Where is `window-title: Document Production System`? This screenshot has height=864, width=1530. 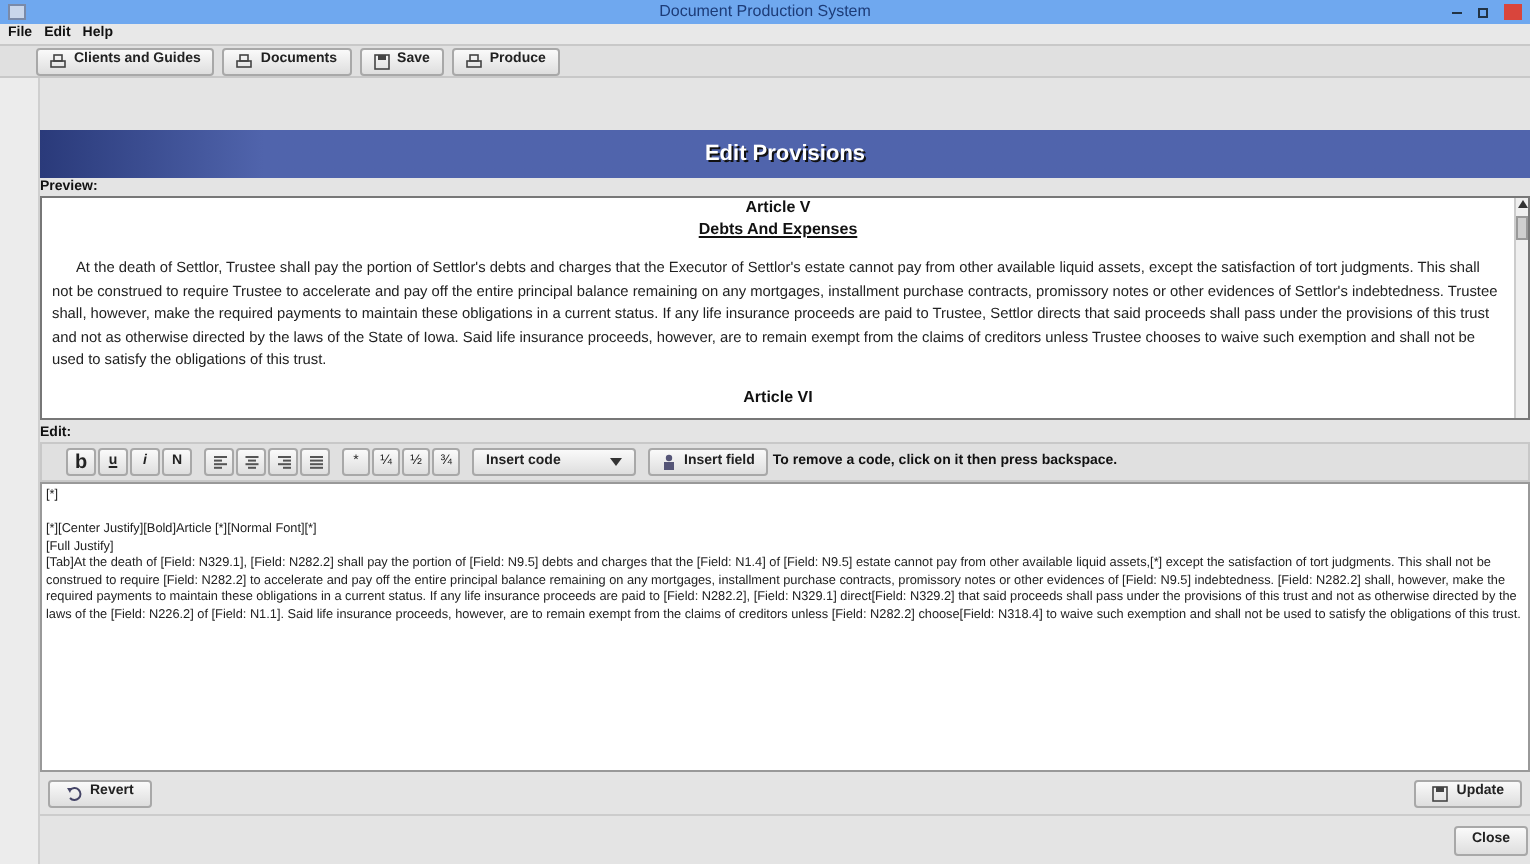
window-title: Document Production System is located at coordinates (765, 12).